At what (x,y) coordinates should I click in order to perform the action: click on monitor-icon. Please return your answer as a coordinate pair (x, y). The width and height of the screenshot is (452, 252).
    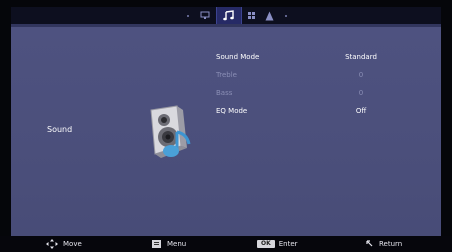
    Looking at the image, I should click on (205, 15).